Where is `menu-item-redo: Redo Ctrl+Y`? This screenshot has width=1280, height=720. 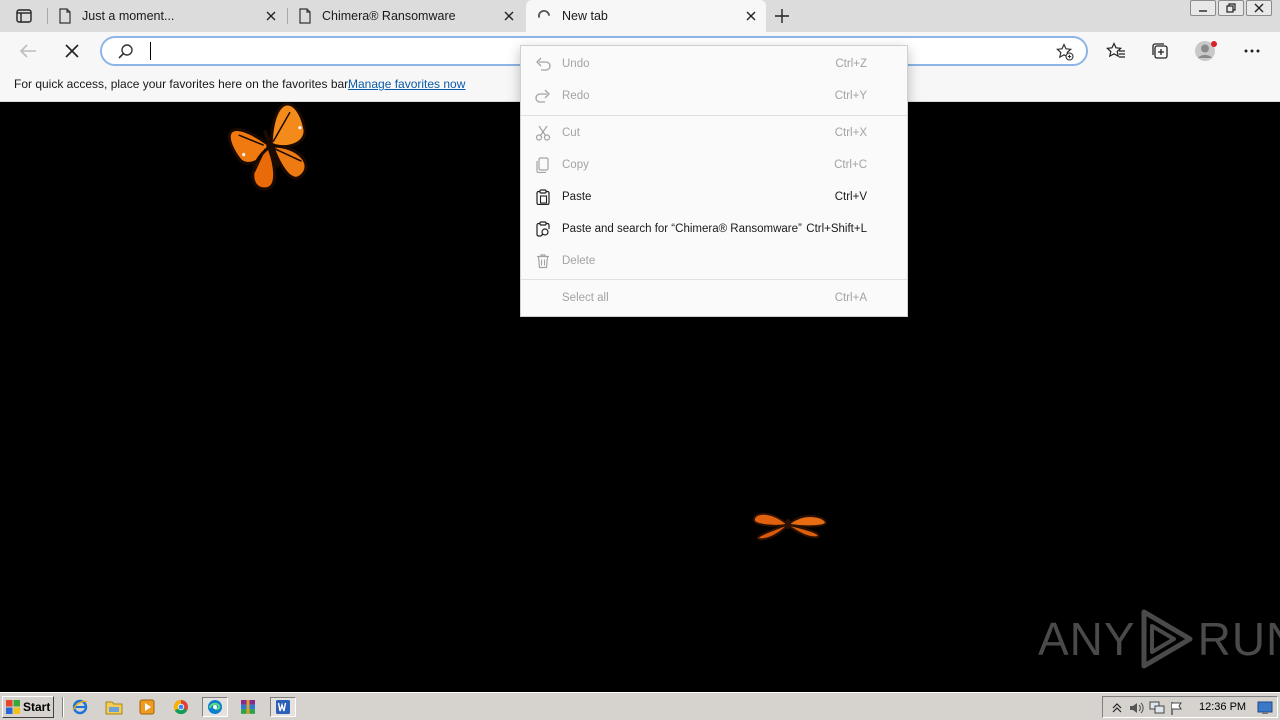
menu-item-redo: Redo Ctrl+Y is located at coordinates (714, 96).